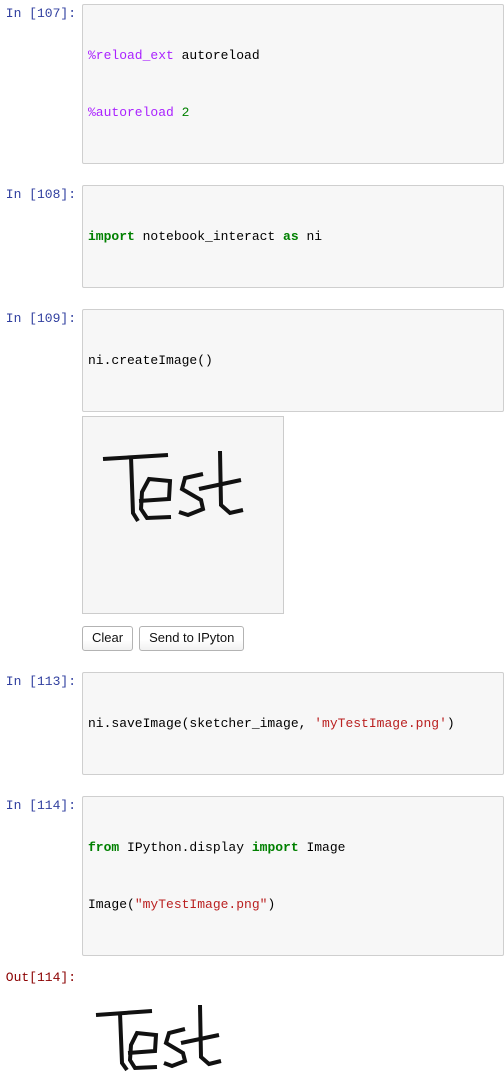 This screenshot has width=504, height=1086. Describe the element at coordinates (380, 723) in the screenshot. I see `code-token: 'myTestImage.png'` at that location.